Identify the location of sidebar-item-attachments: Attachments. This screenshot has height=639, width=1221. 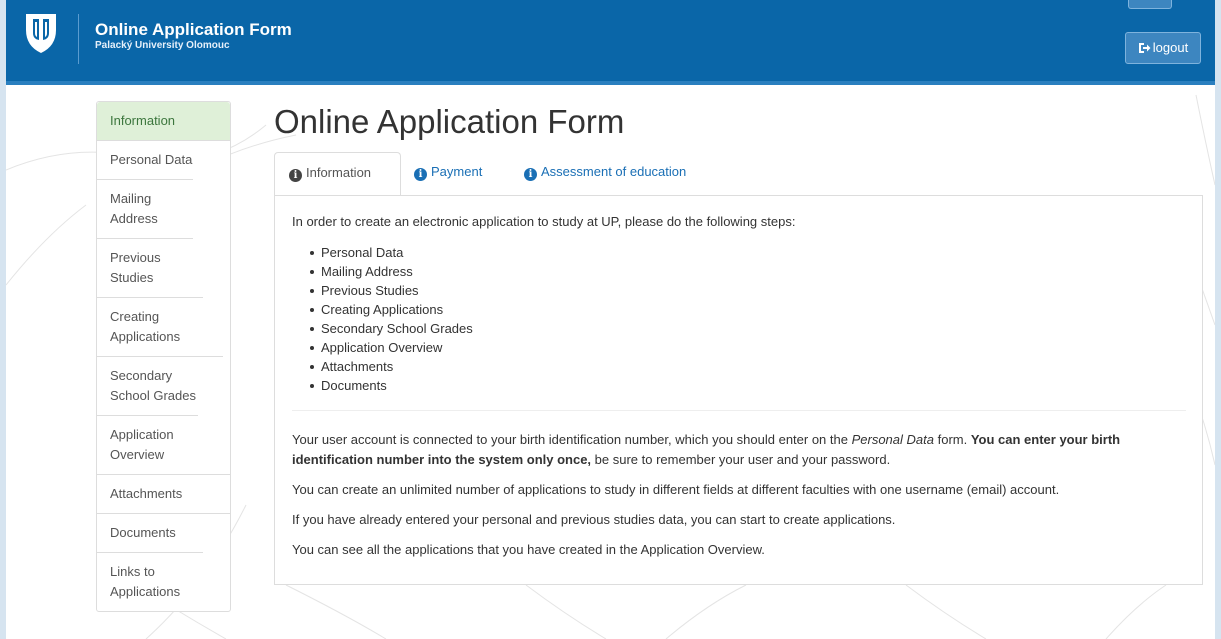
(163, 493).